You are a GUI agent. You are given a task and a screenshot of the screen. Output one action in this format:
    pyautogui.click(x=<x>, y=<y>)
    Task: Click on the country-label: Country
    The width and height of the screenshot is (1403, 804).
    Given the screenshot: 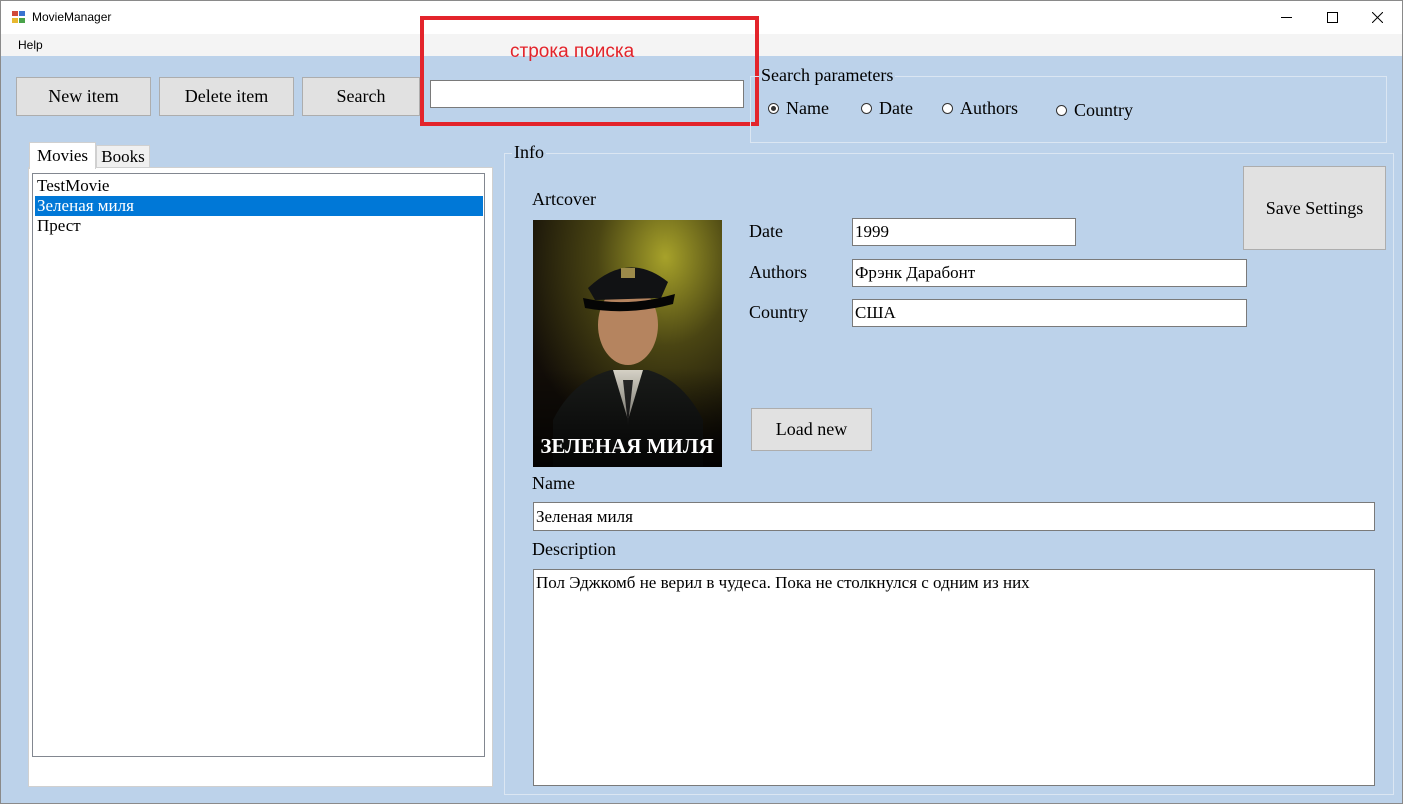 What is the action you would take?
    pyautogui.click(x=779, y=312)
    